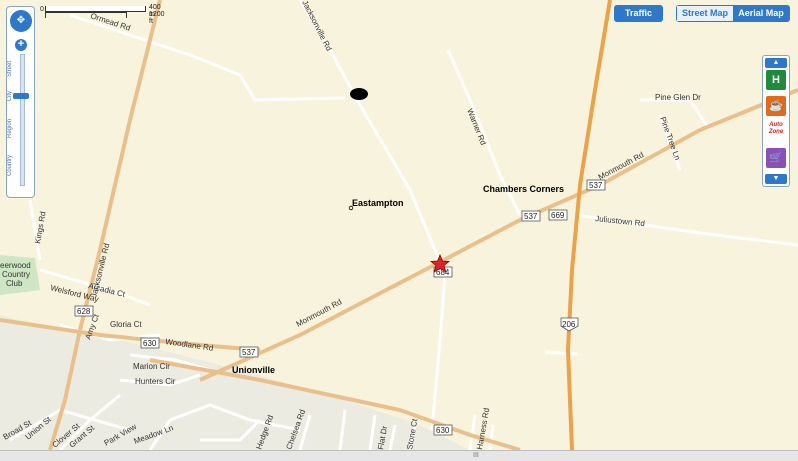 The height and width of the screenshot is (461, 798). What do you see at coordinates (10, 69) in the screenshot?
I see `zoom-level-street: Street` at bounding box center [10, 69].